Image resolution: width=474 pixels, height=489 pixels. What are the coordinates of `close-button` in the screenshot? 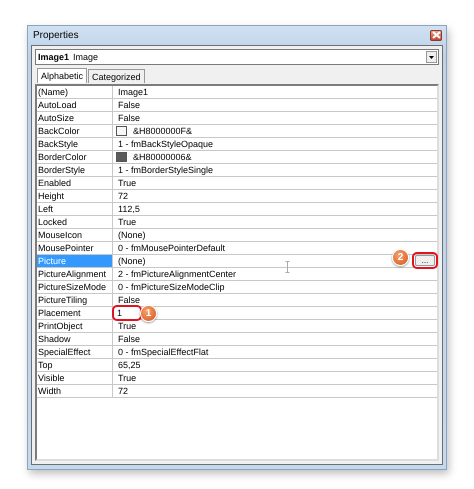 It's located at (436, 35).